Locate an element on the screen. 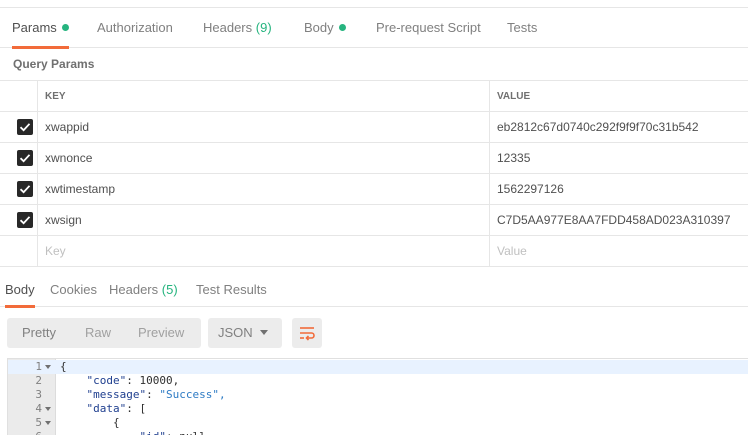 The height and width of the screenshot is (435, 748). wrap-lines-button is located at coordinates (307, 333).